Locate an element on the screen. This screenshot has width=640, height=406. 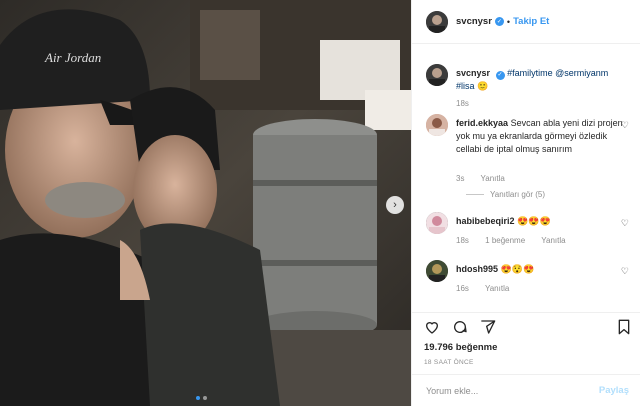
comment-meta: 3s Yanıtla is located at coordinates (487, 178).